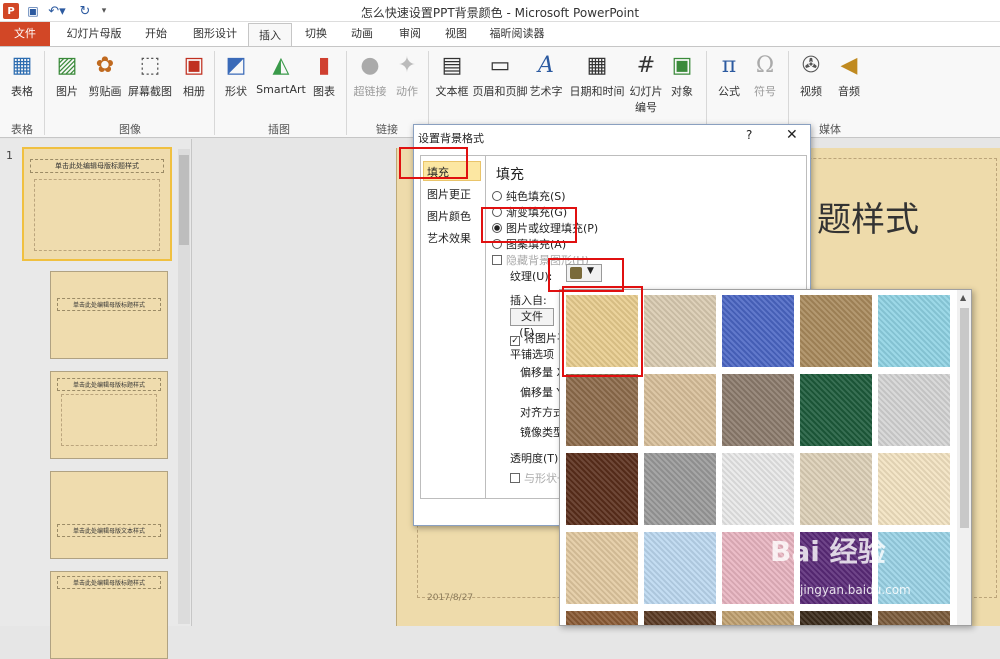 The width and height of the screenshot is (1000, 659). What do you see at coordinates (105, 65) in the screenshot?
I see `clipart-icon: ✿` at bounding box center [105, 65].